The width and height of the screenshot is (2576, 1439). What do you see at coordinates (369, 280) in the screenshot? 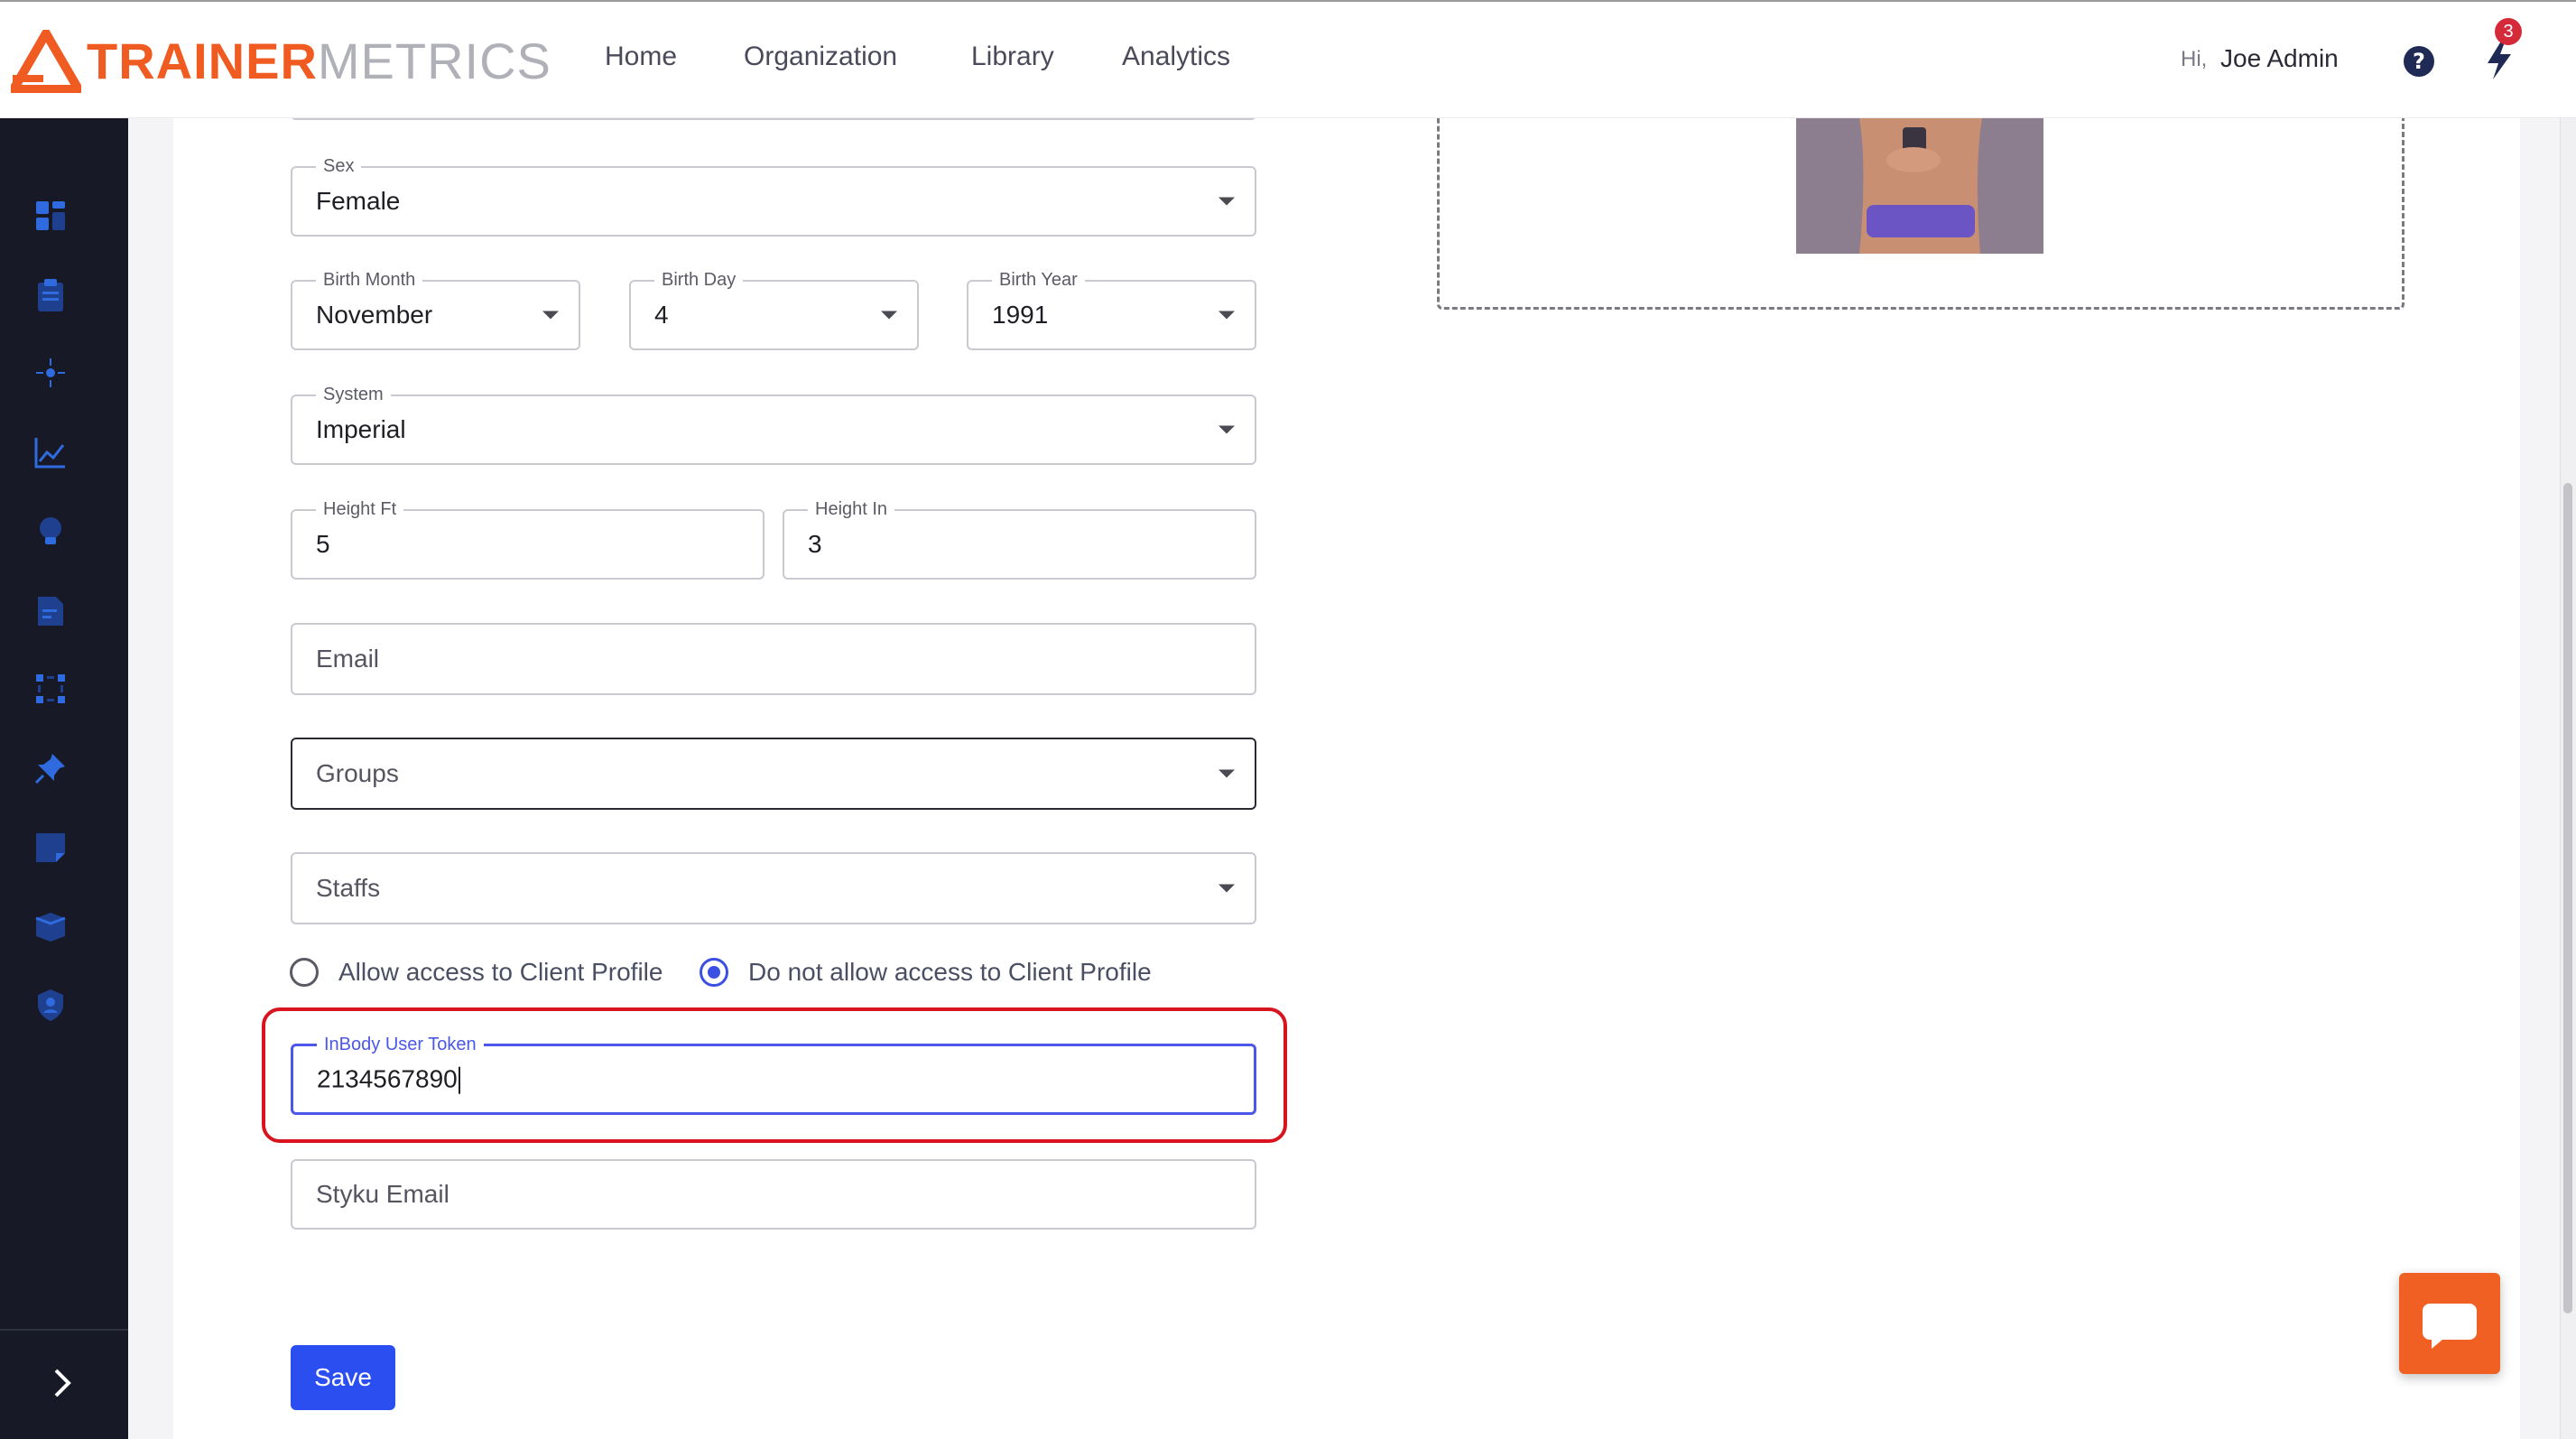
I see `birth-month-label: Birth Month` at bounding box center [369, 280].